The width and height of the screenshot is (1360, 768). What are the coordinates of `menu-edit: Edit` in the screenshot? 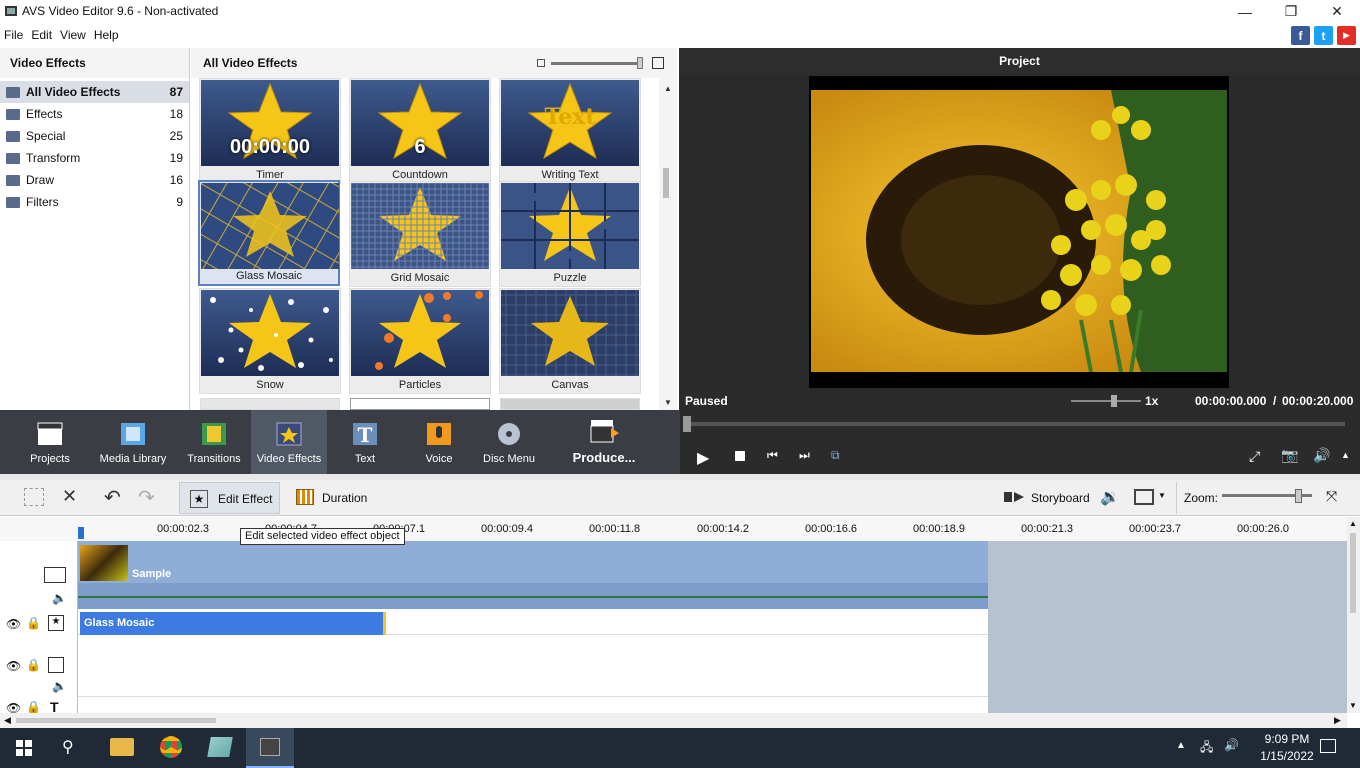 It's located at (41, 35).